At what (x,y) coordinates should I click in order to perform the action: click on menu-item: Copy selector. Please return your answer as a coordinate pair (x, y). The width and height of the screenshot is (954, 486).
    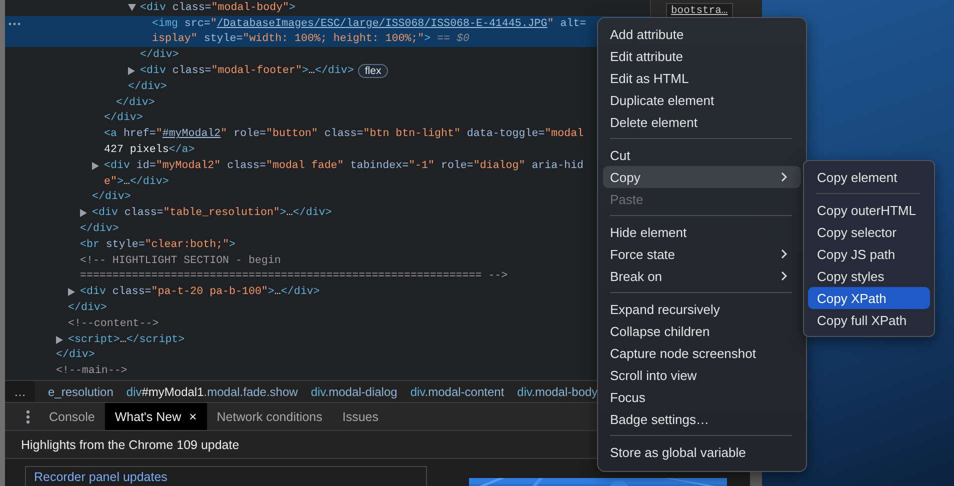
    Looking at the image, I should click on (869, 232).